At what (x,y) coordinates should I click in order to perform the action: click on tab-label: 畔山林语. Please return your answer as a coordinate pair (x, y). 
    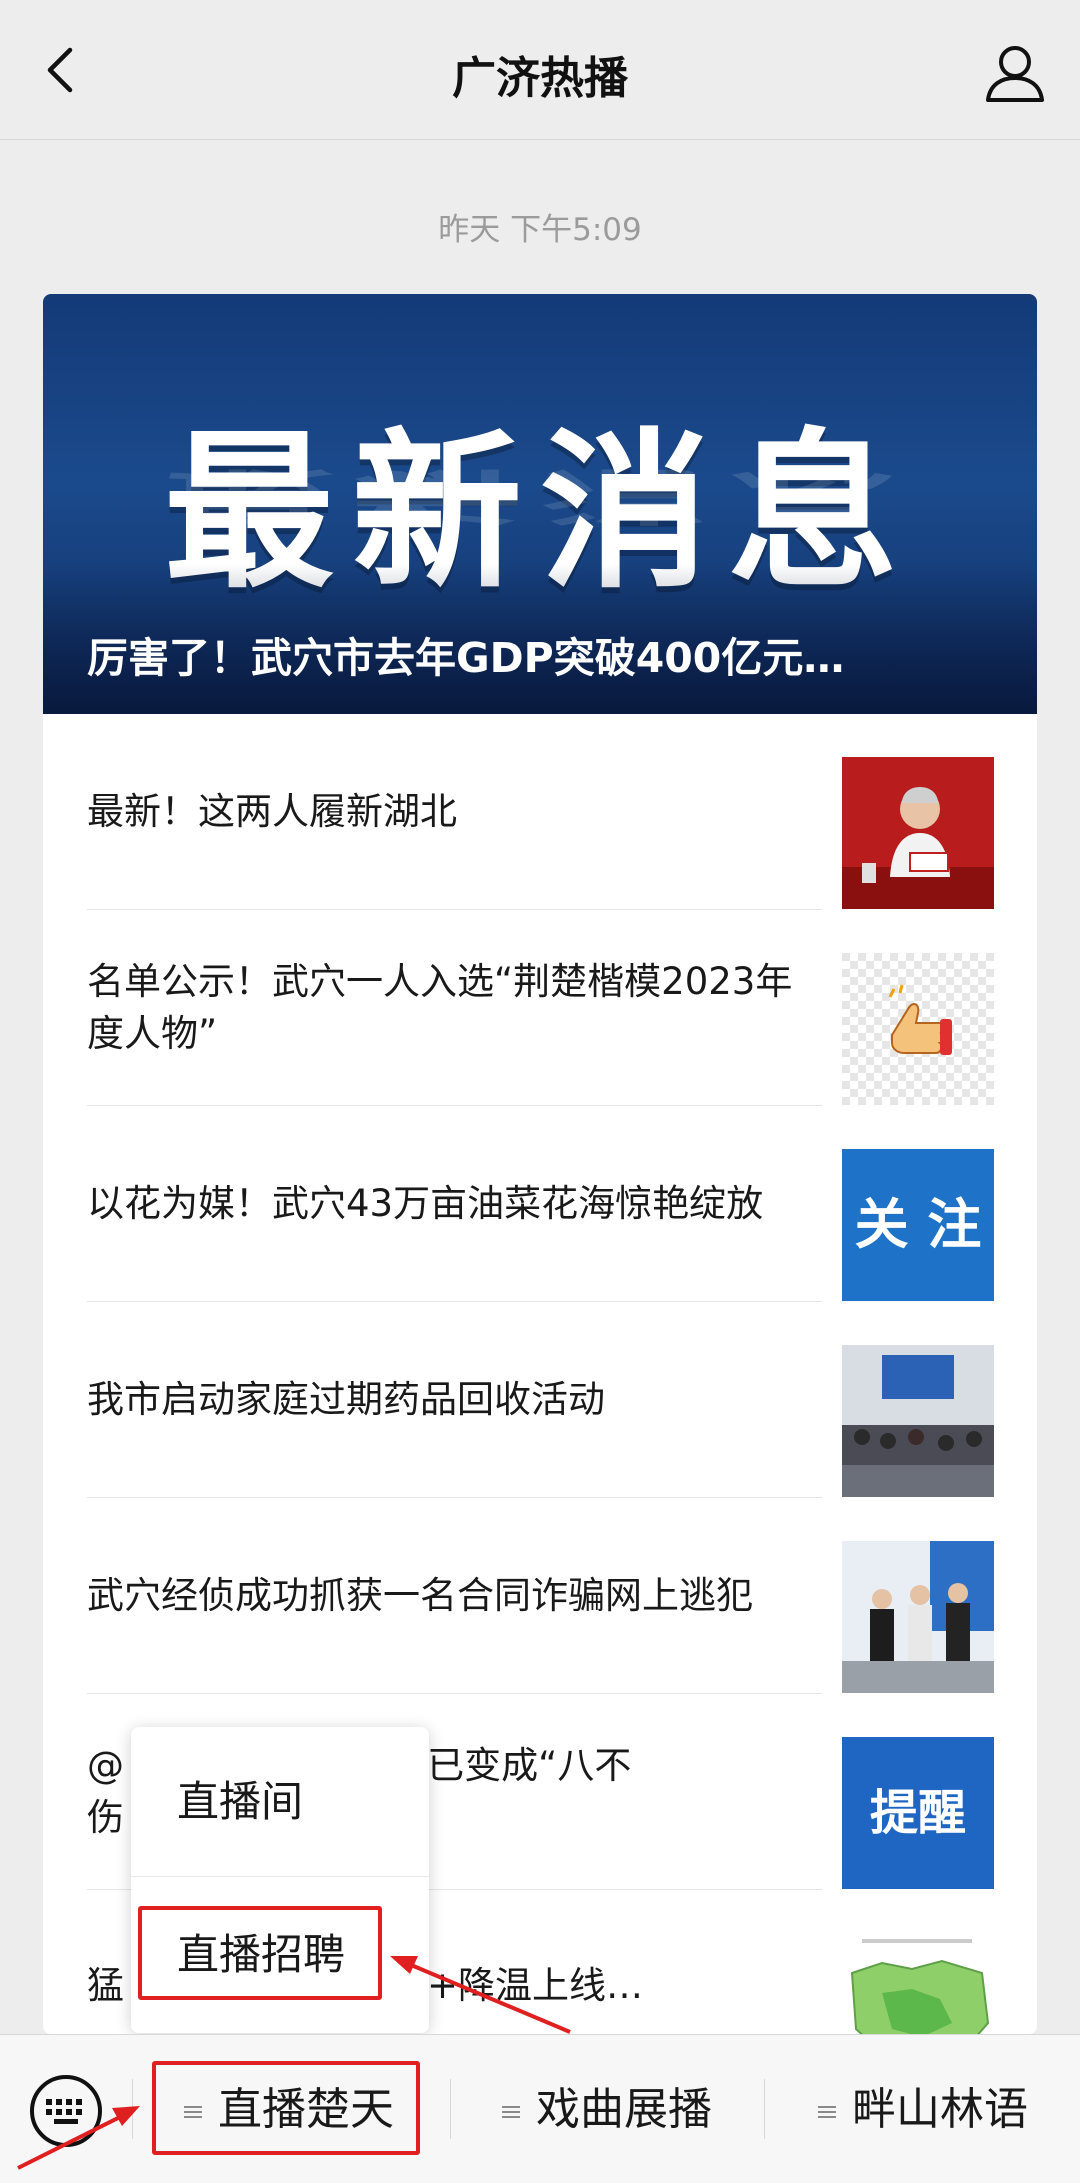
    Looking at the image, I should click on (940, 2109).